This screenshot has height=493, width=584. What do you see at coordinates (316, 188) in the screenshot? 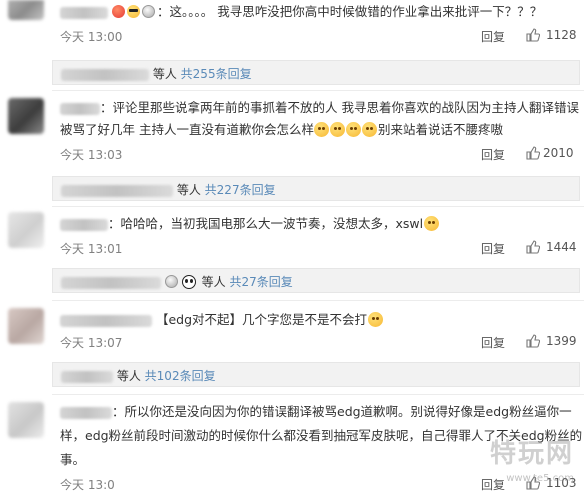
I see `reply-thread-summary: 等人 共227条回复` at bounding box center [316, 188].